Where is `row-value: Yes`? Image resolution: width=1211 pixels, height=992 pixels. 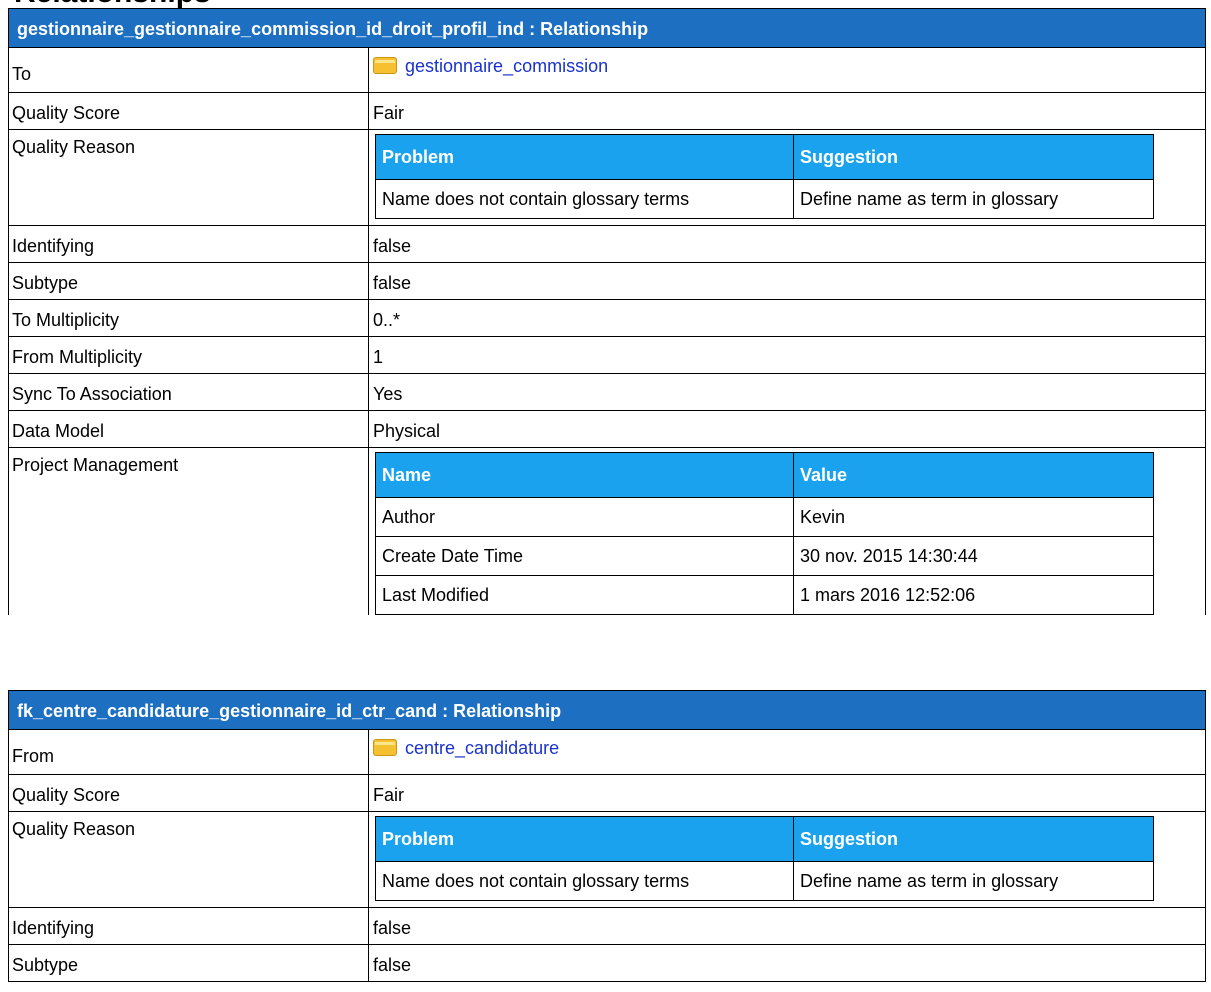
row-value: Yes is located at coordinates (388, 394).